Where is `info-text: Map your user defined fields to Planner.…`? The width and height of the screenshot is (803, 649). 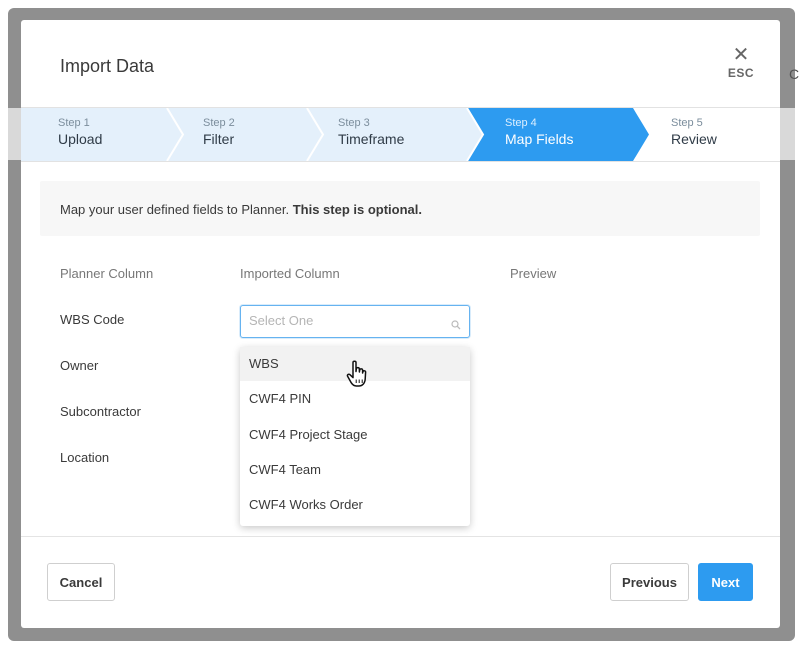
info-text: Map your user defined fields to Planner.… is located at coordinates (241, 209).